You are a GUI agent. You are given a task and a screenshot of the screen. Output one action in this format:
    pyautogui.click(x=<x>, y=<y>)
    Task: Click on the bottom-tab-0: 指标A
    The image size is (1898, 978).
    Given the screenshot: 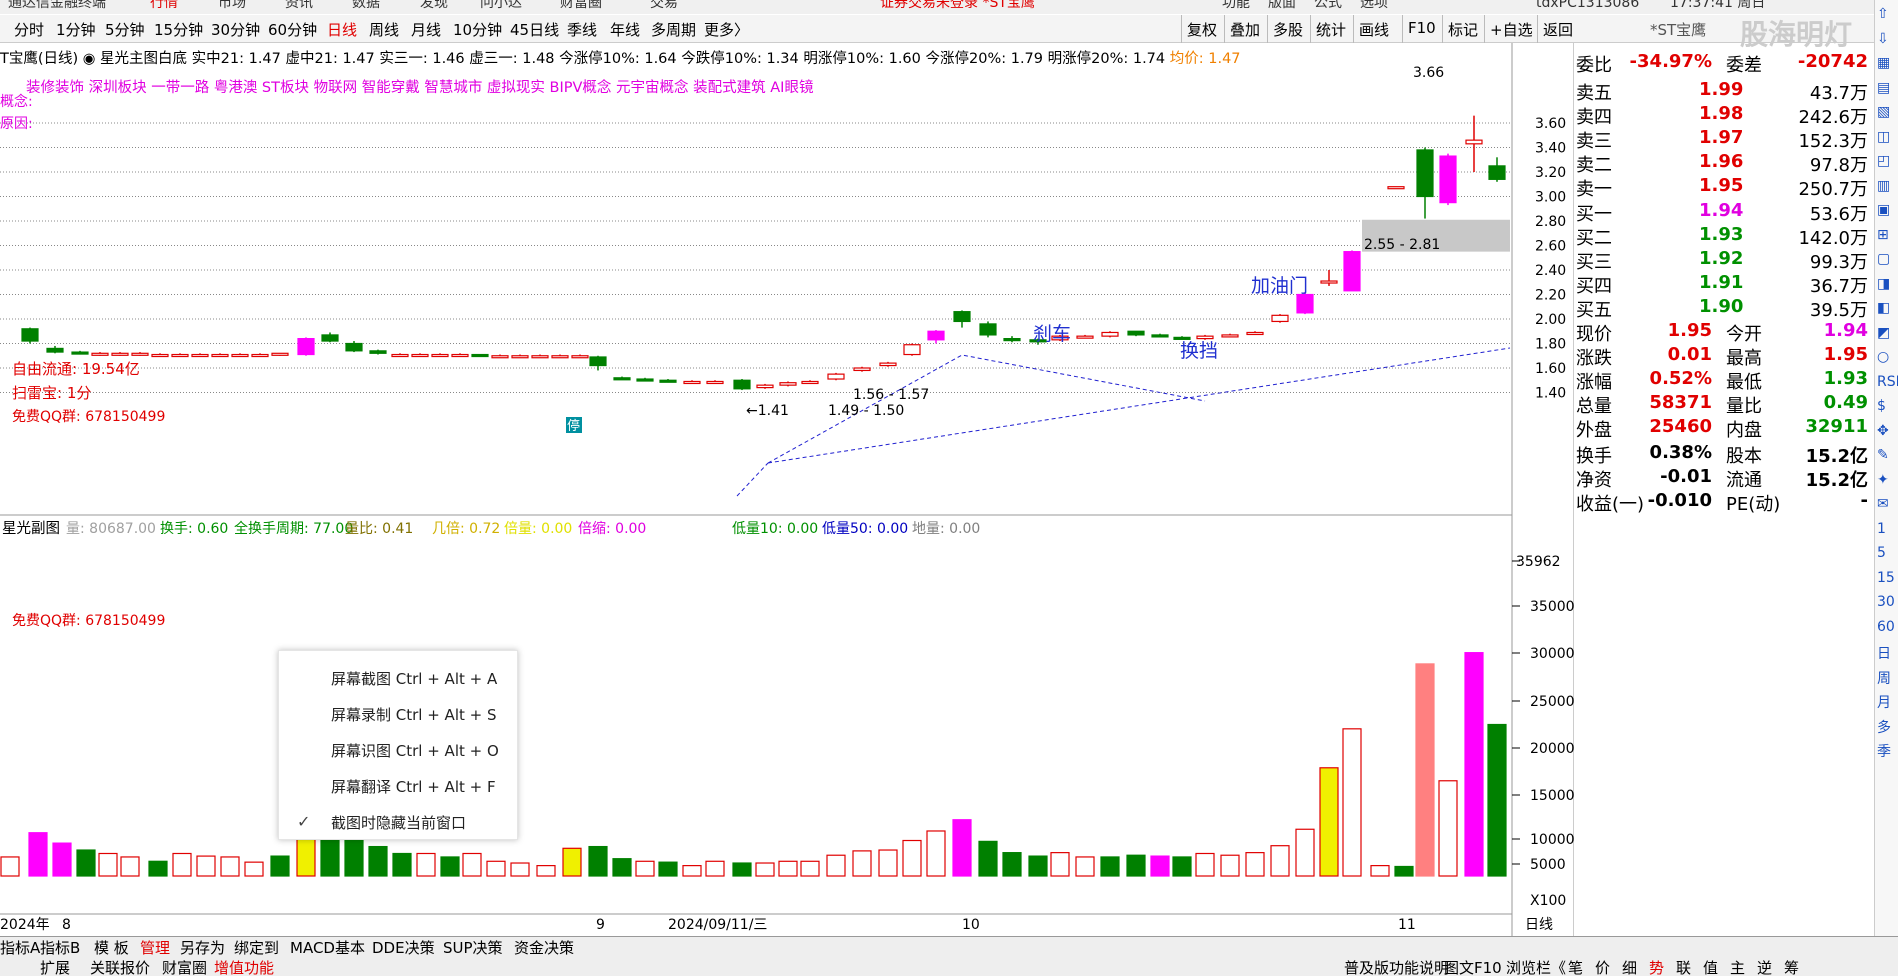 What is the action you would take?
    pyautogui.click(x=20, y=947)
    